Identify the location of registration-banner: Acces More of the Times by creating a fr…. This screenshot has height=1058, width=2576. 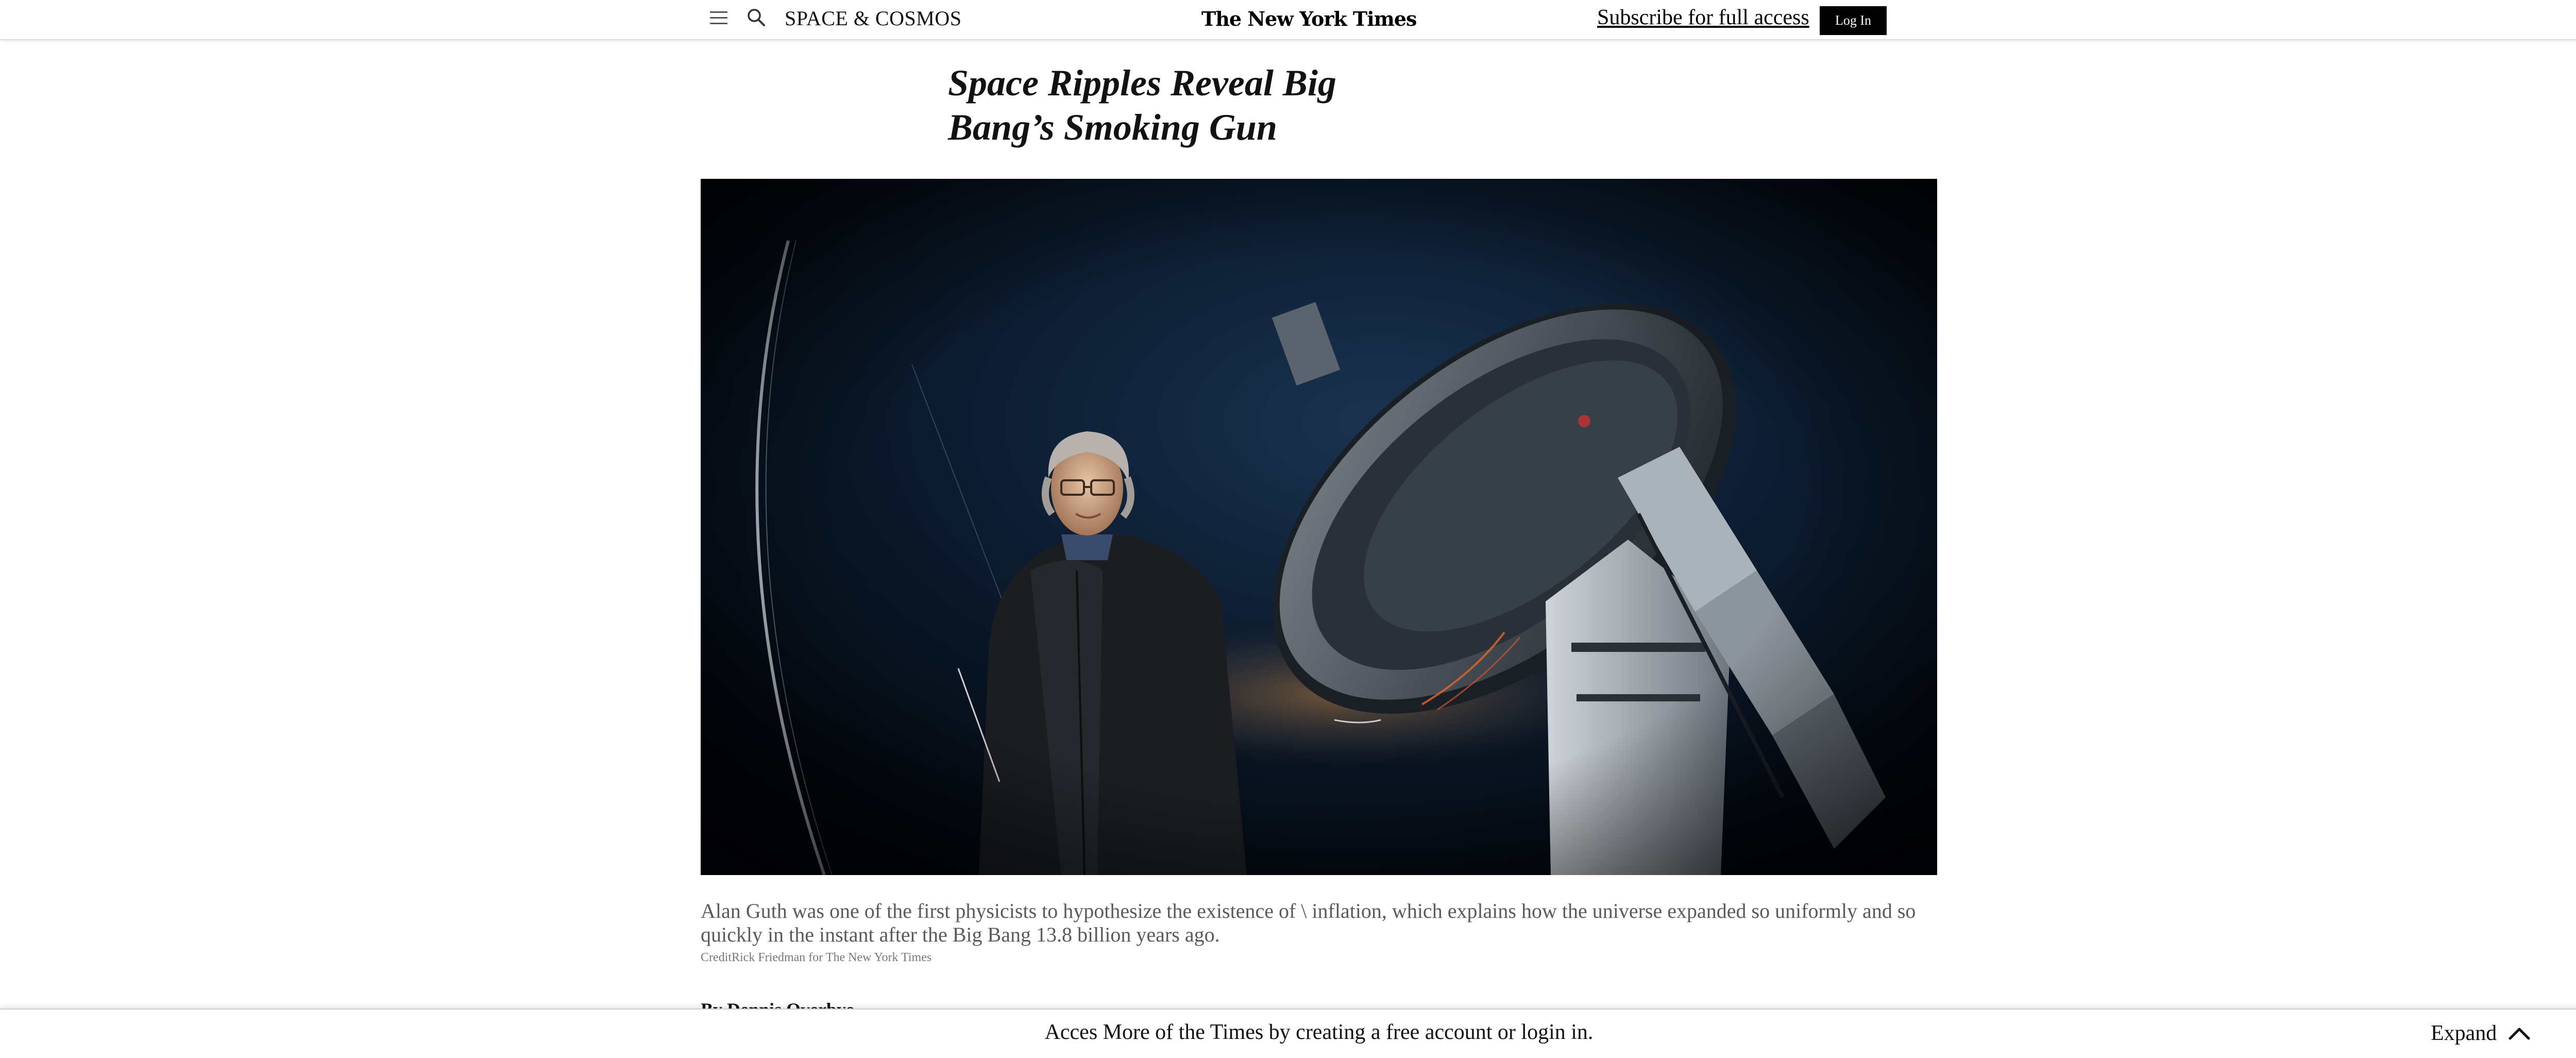
(1288, 1033).